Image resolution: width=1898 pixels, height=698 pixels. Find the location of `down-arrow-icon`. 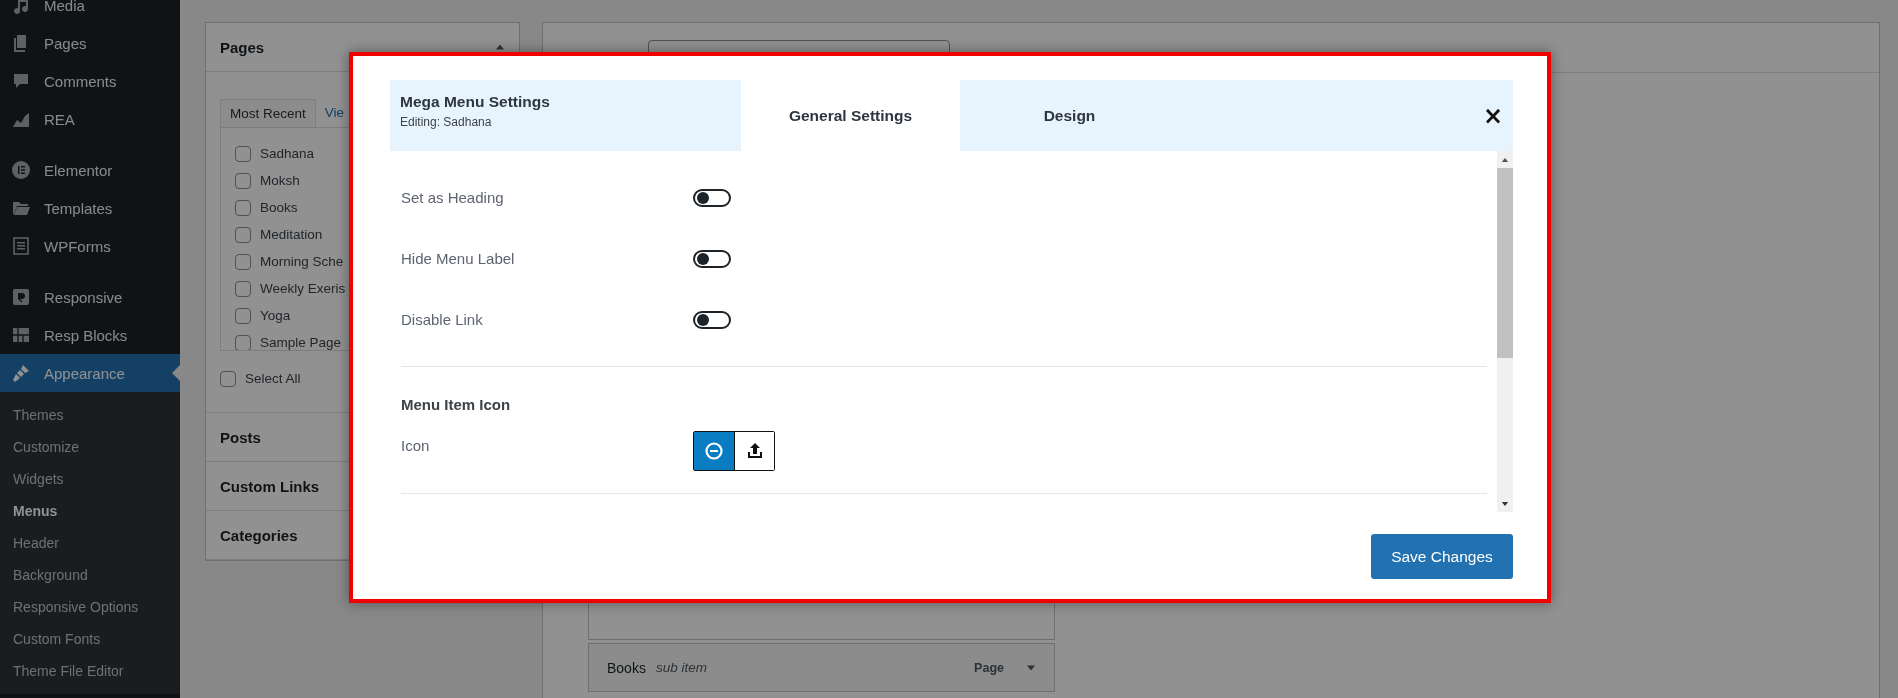

down-arrow-icon is located at coordinates (1505, 504).